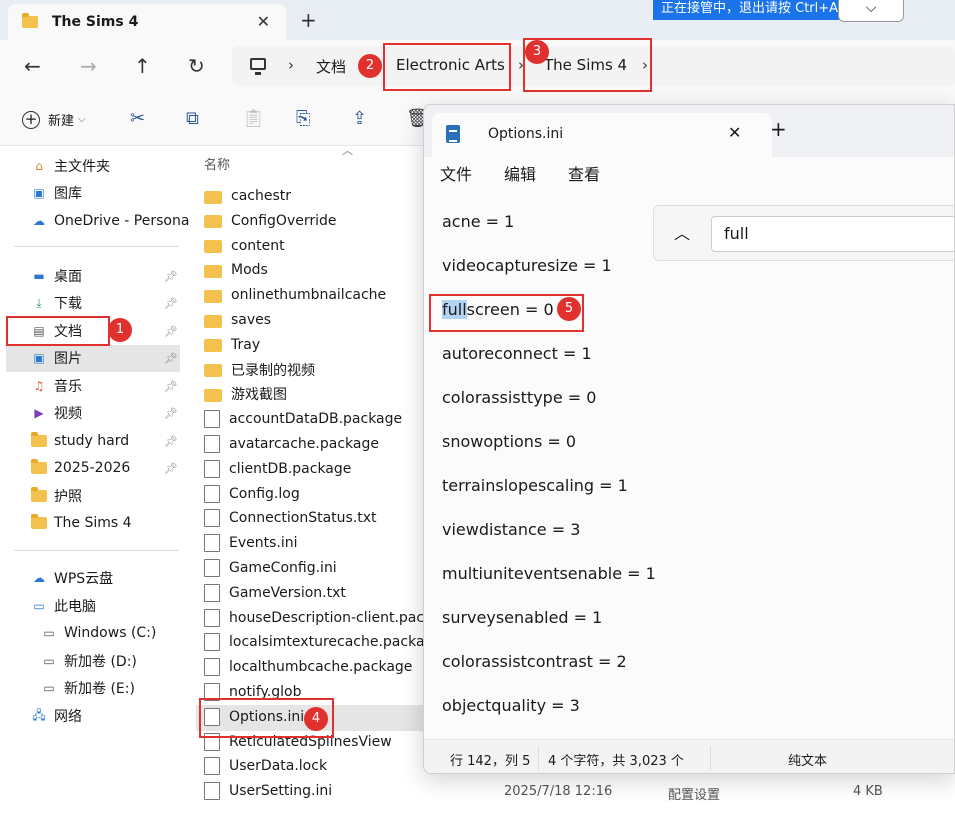  Describe the element at coordinates (316, 419) in the screenshot. I see `file-name: accountDataDB.package` at that location.